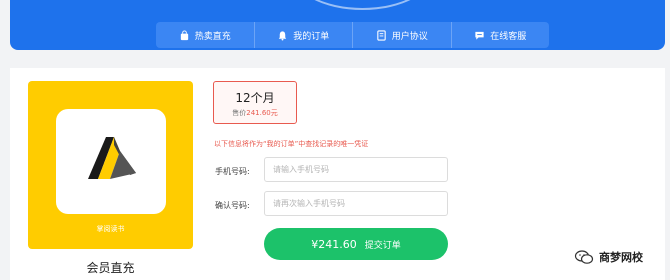 This screenshot has height=280, width=670. I want to click on wechat-icon, so click(584, 257).